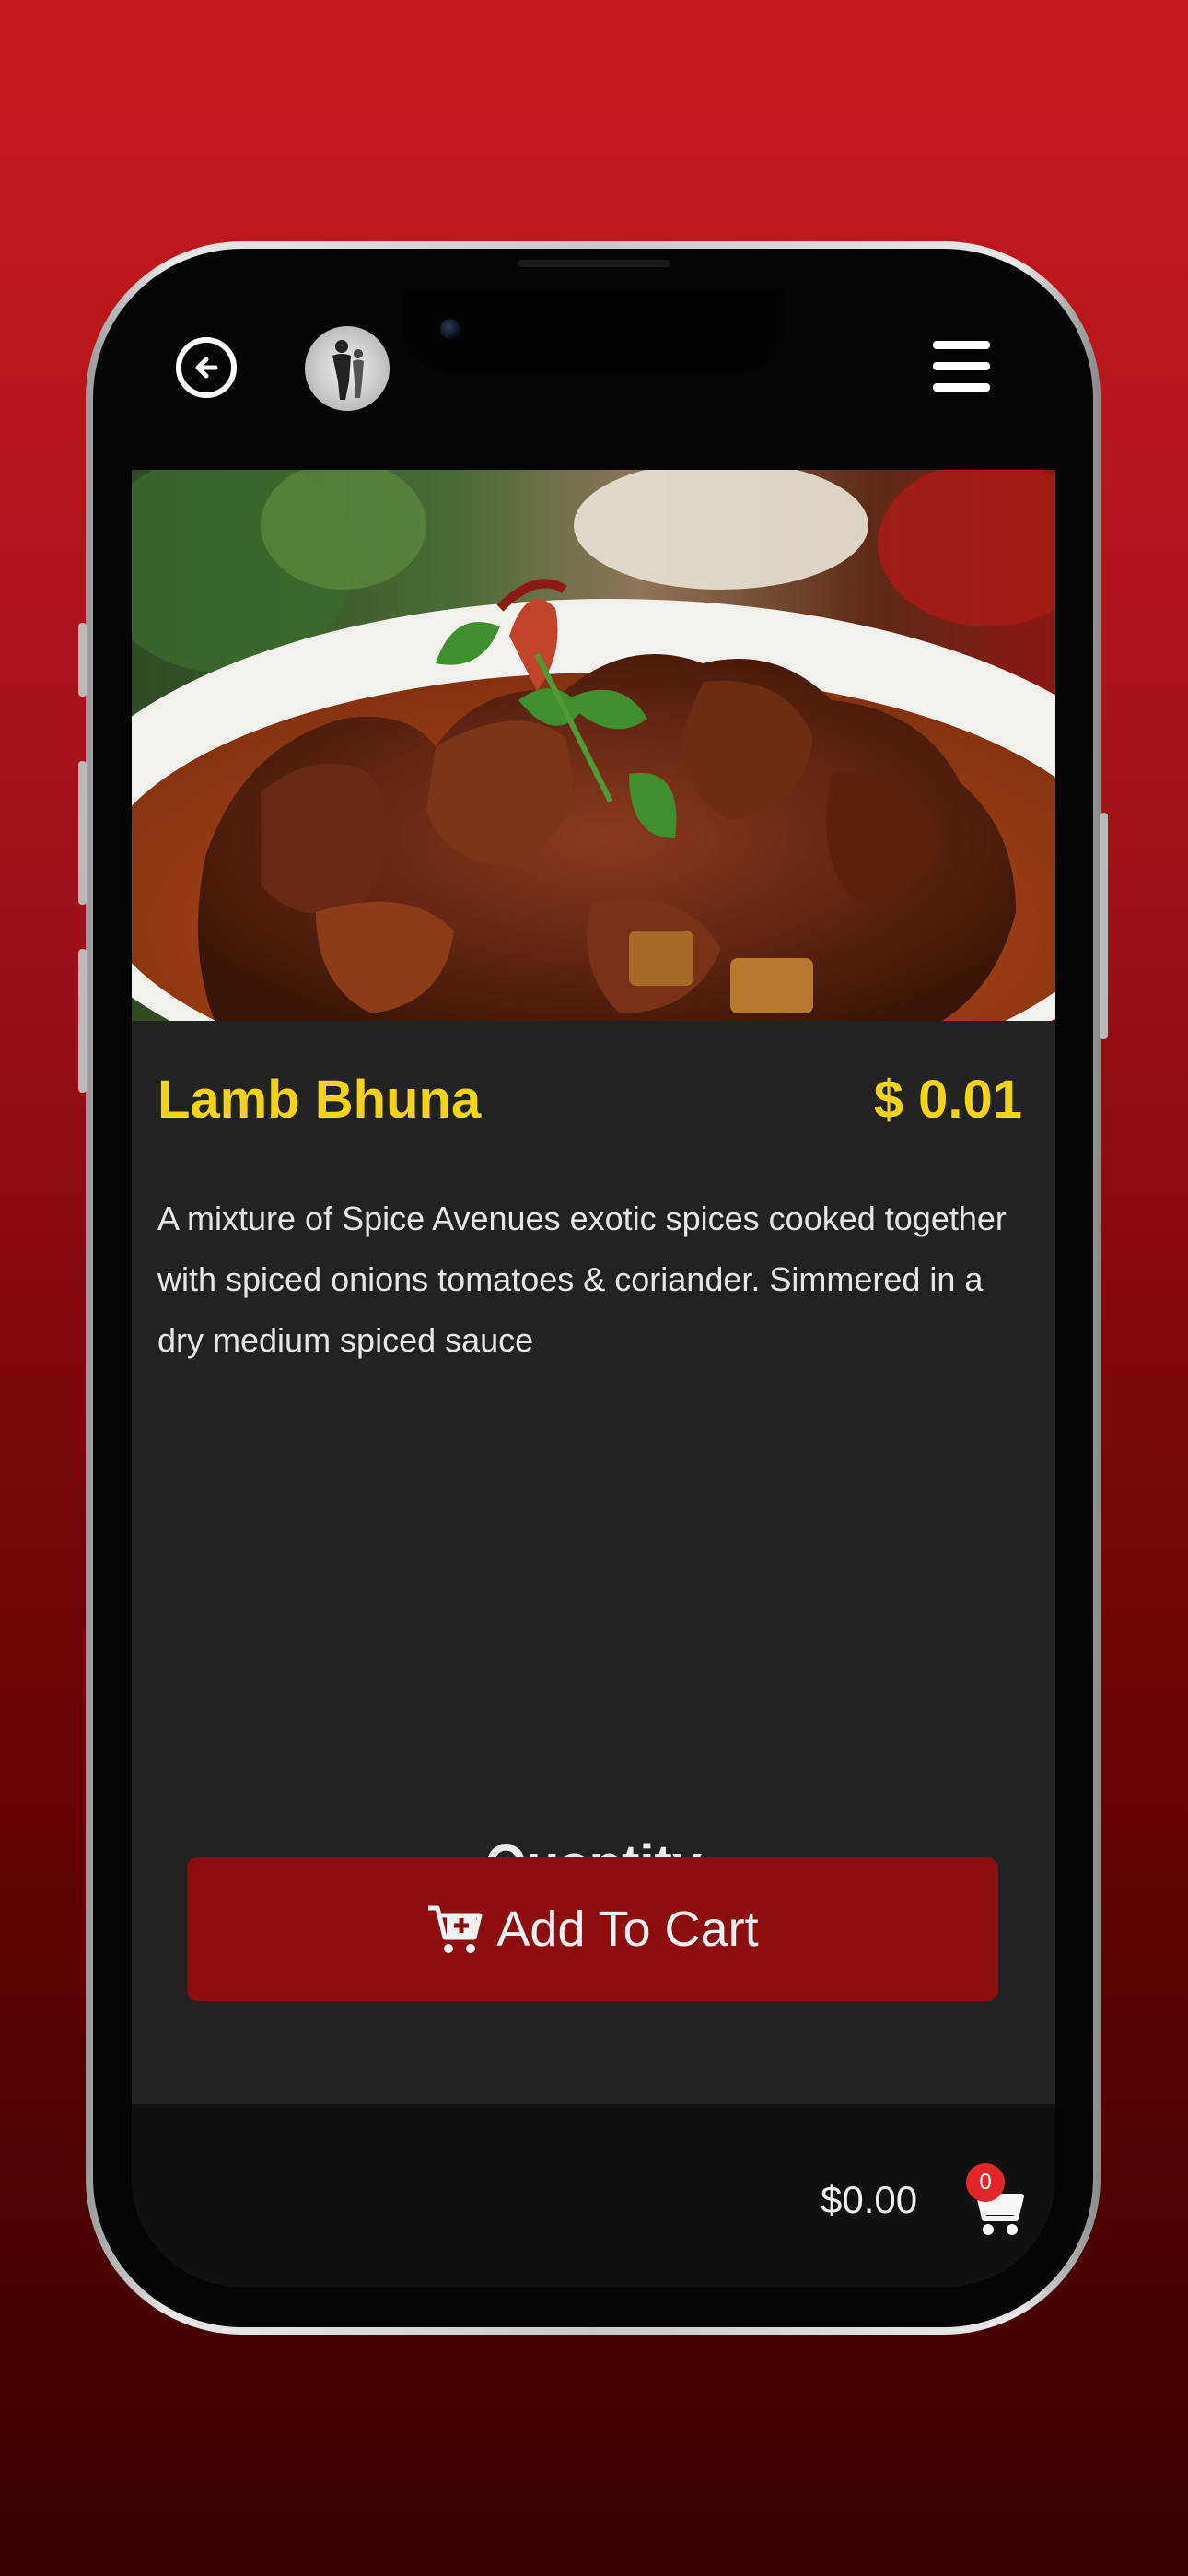 This screenshot has width=1188, height=2576. What do you see at coordinates (594, 331) in the screenshot?
I see `phone-notch` at bounding box center [594, 331].